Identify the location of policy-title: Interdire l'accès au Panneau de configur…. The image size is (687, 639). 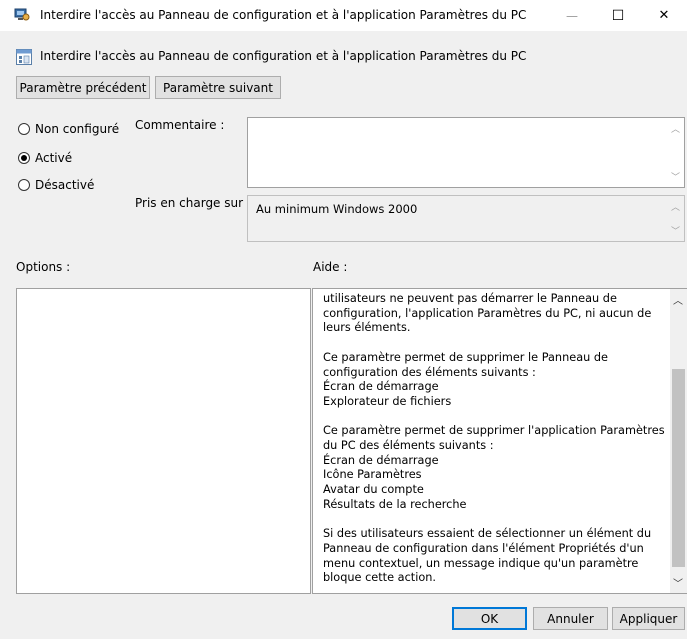
(283, 56).